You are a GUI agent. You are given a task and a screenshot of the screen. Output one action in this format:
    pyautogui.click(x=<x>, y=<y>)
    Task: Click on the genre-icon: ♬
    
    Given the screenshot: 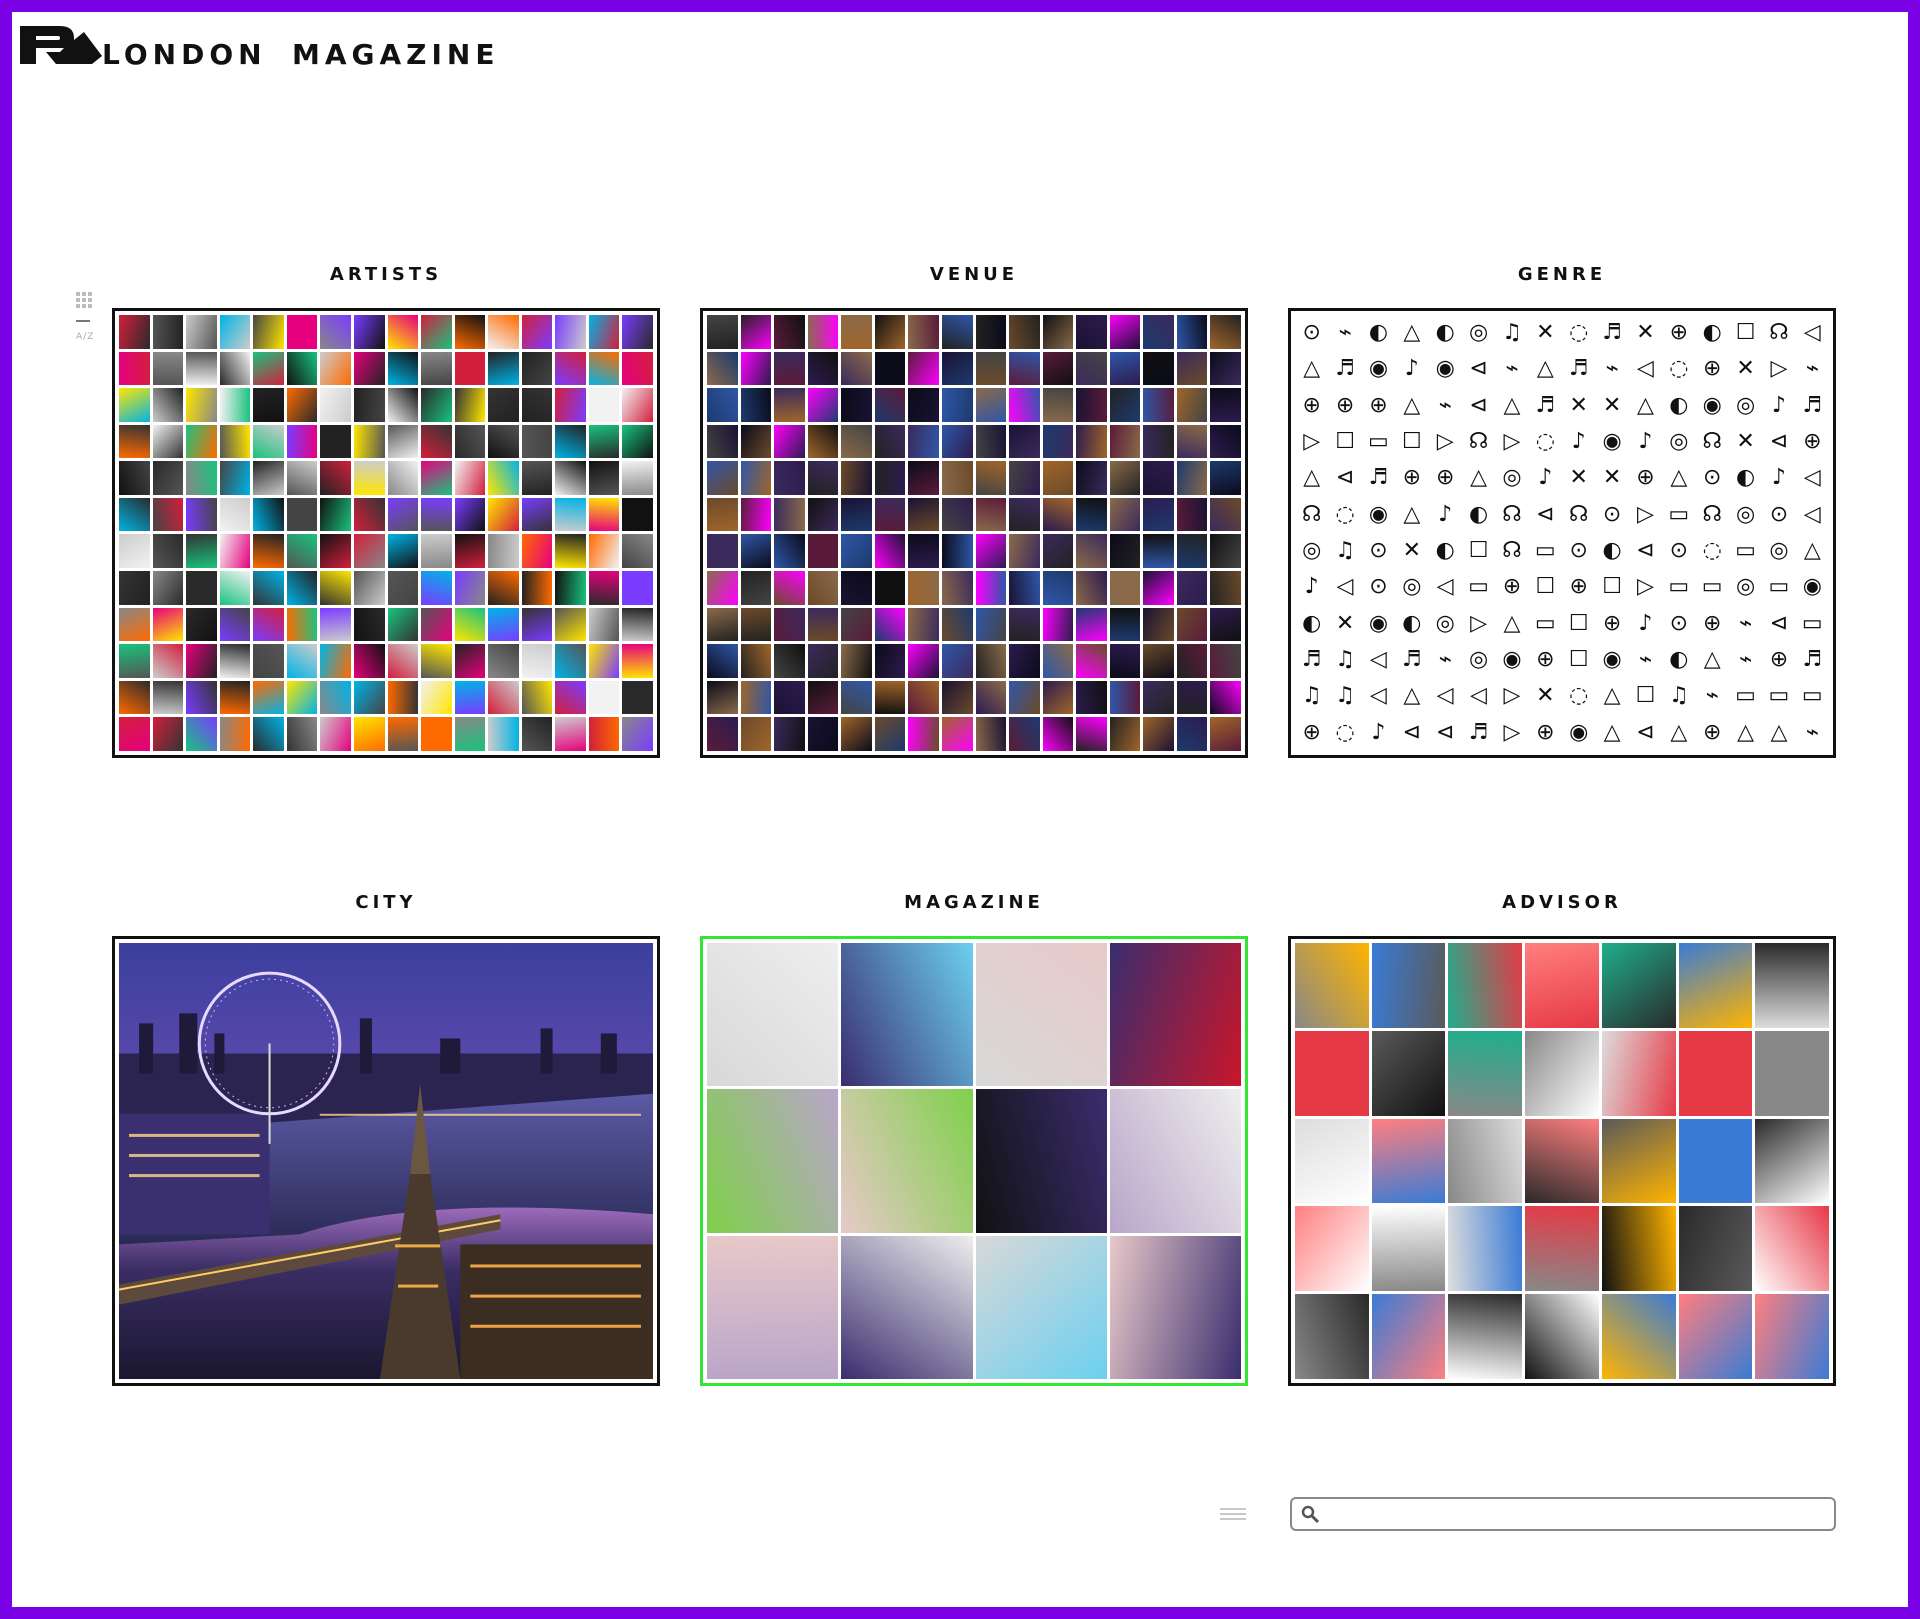 What is the action you would take?
    pyautogui.click(x=1611, y=333)
    